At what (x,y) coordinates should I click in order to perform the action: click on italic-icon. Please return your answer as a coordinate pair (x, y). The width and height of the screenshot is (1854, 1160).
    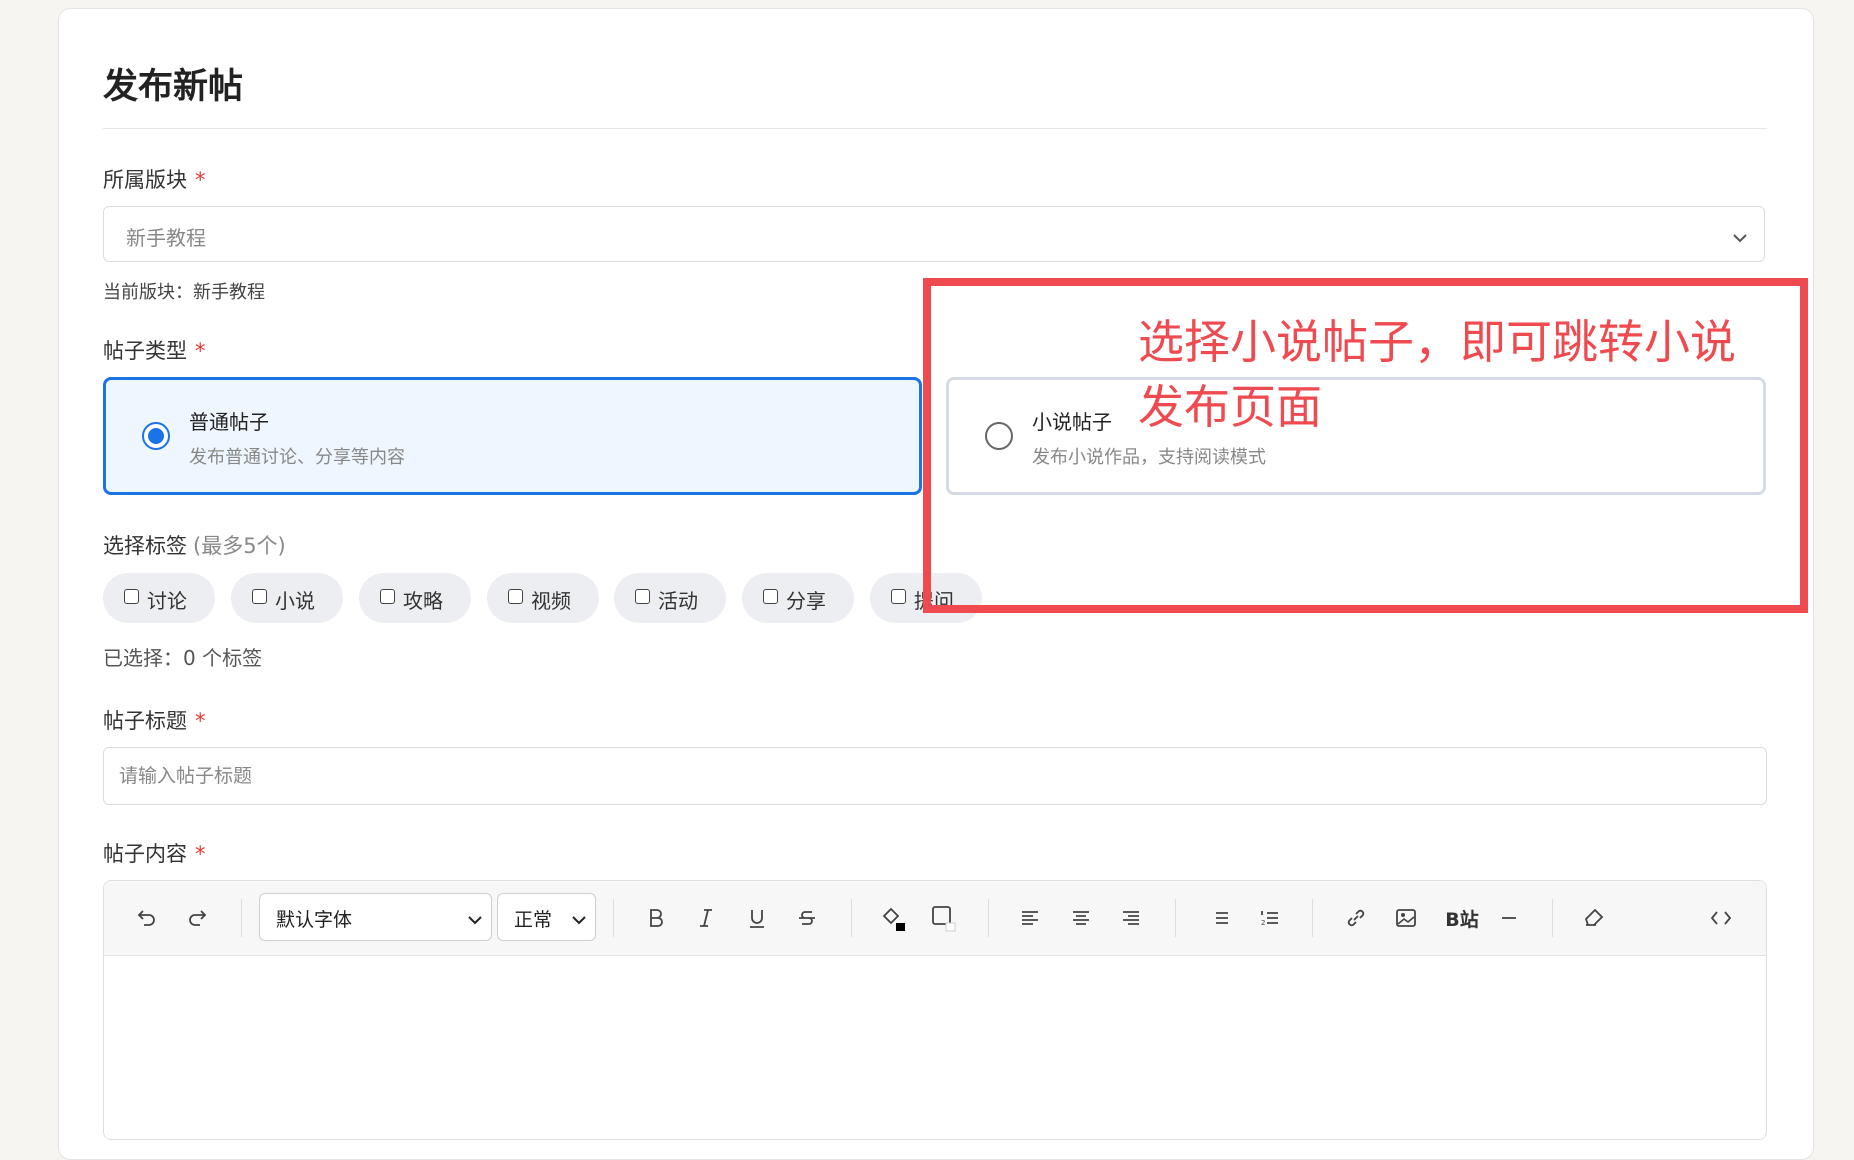
    Looking at the image, I should click on (706, 918).